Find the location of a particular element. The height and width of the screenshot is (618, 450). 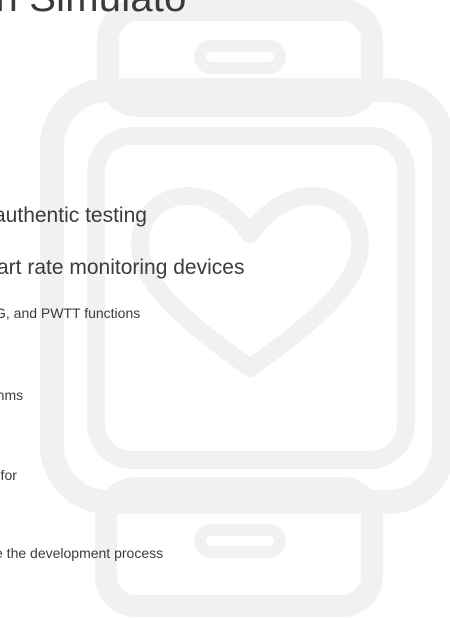

watch-strap-slot-bottom is located at coordinates (240, 541).